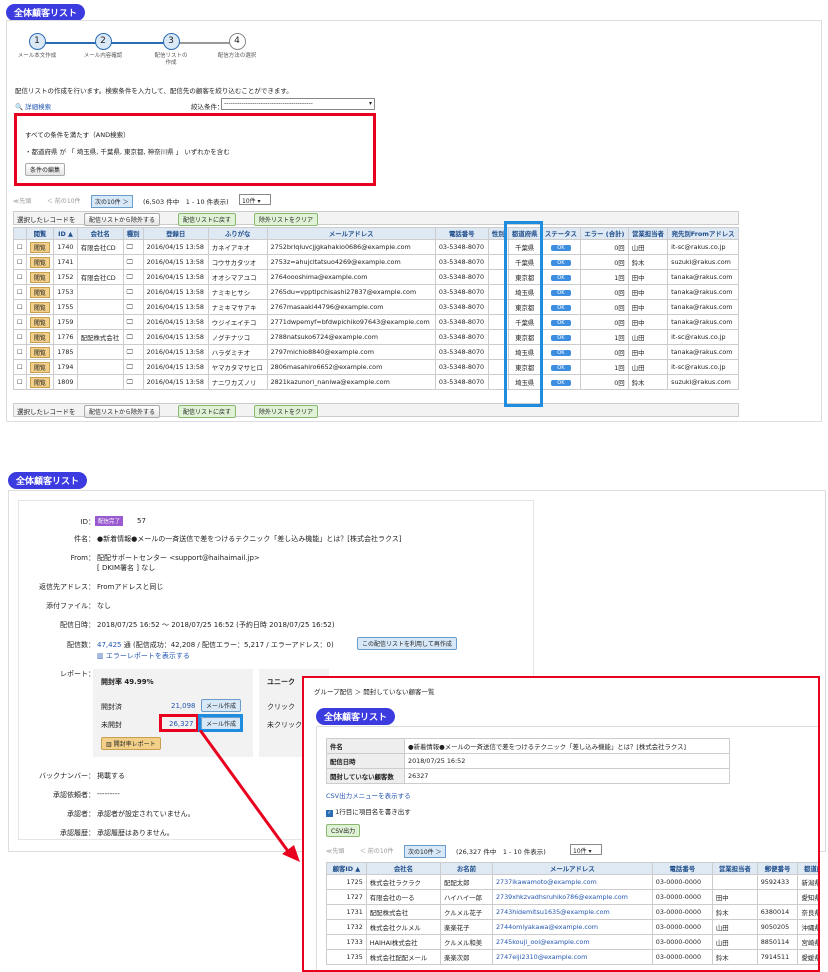 Image resolution: width=828 pixels, height=972 pixels. What do you see at coordinates (22, 200) in the screenshot?
I see `pager-first: ≪先頭` at bounding box center [22, 200].